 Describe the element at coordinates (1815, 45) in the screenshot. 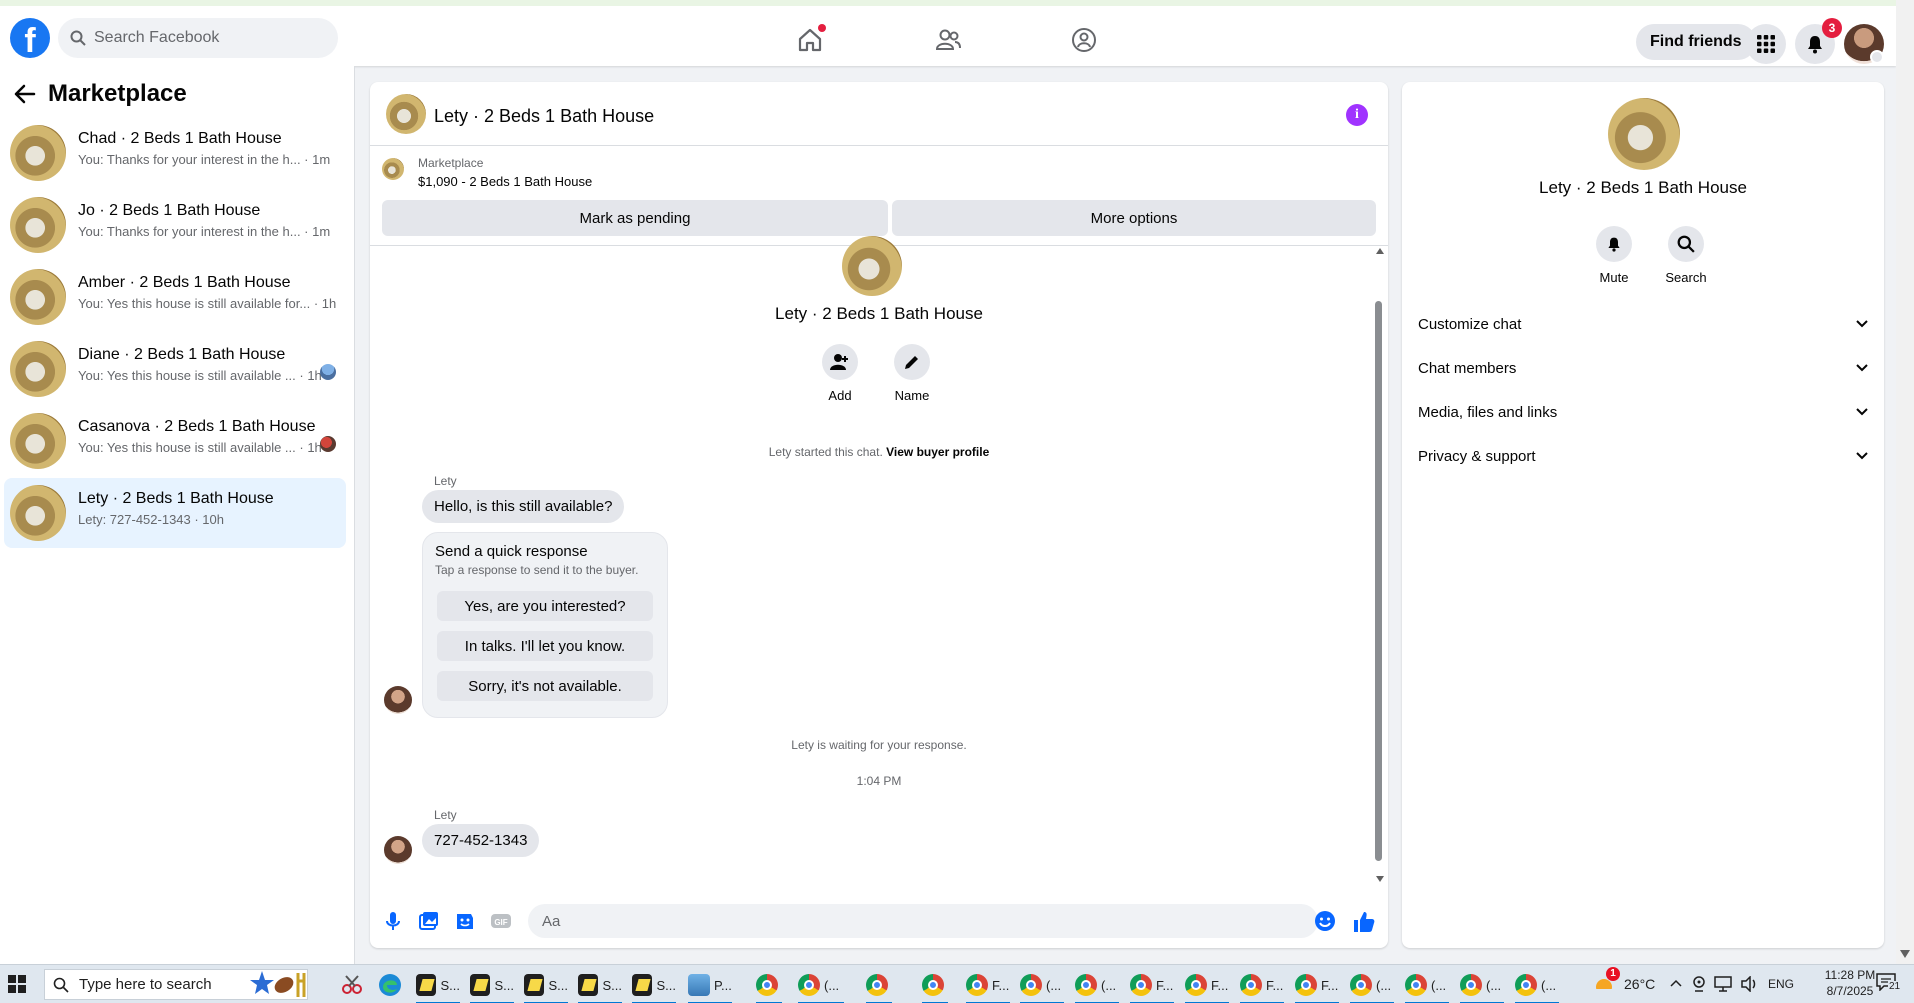

I see `bell-icon` at that location.